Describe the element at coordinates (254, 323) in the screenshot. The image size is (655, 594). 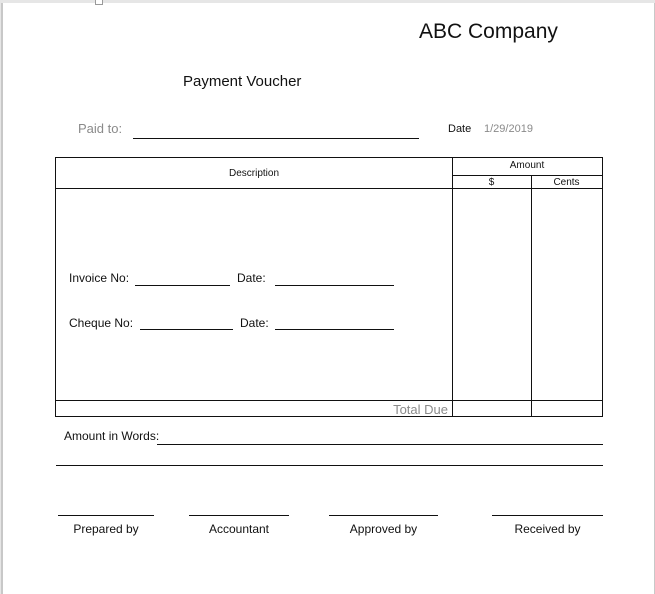
I see `cheque-date-label: Date:` at that location.